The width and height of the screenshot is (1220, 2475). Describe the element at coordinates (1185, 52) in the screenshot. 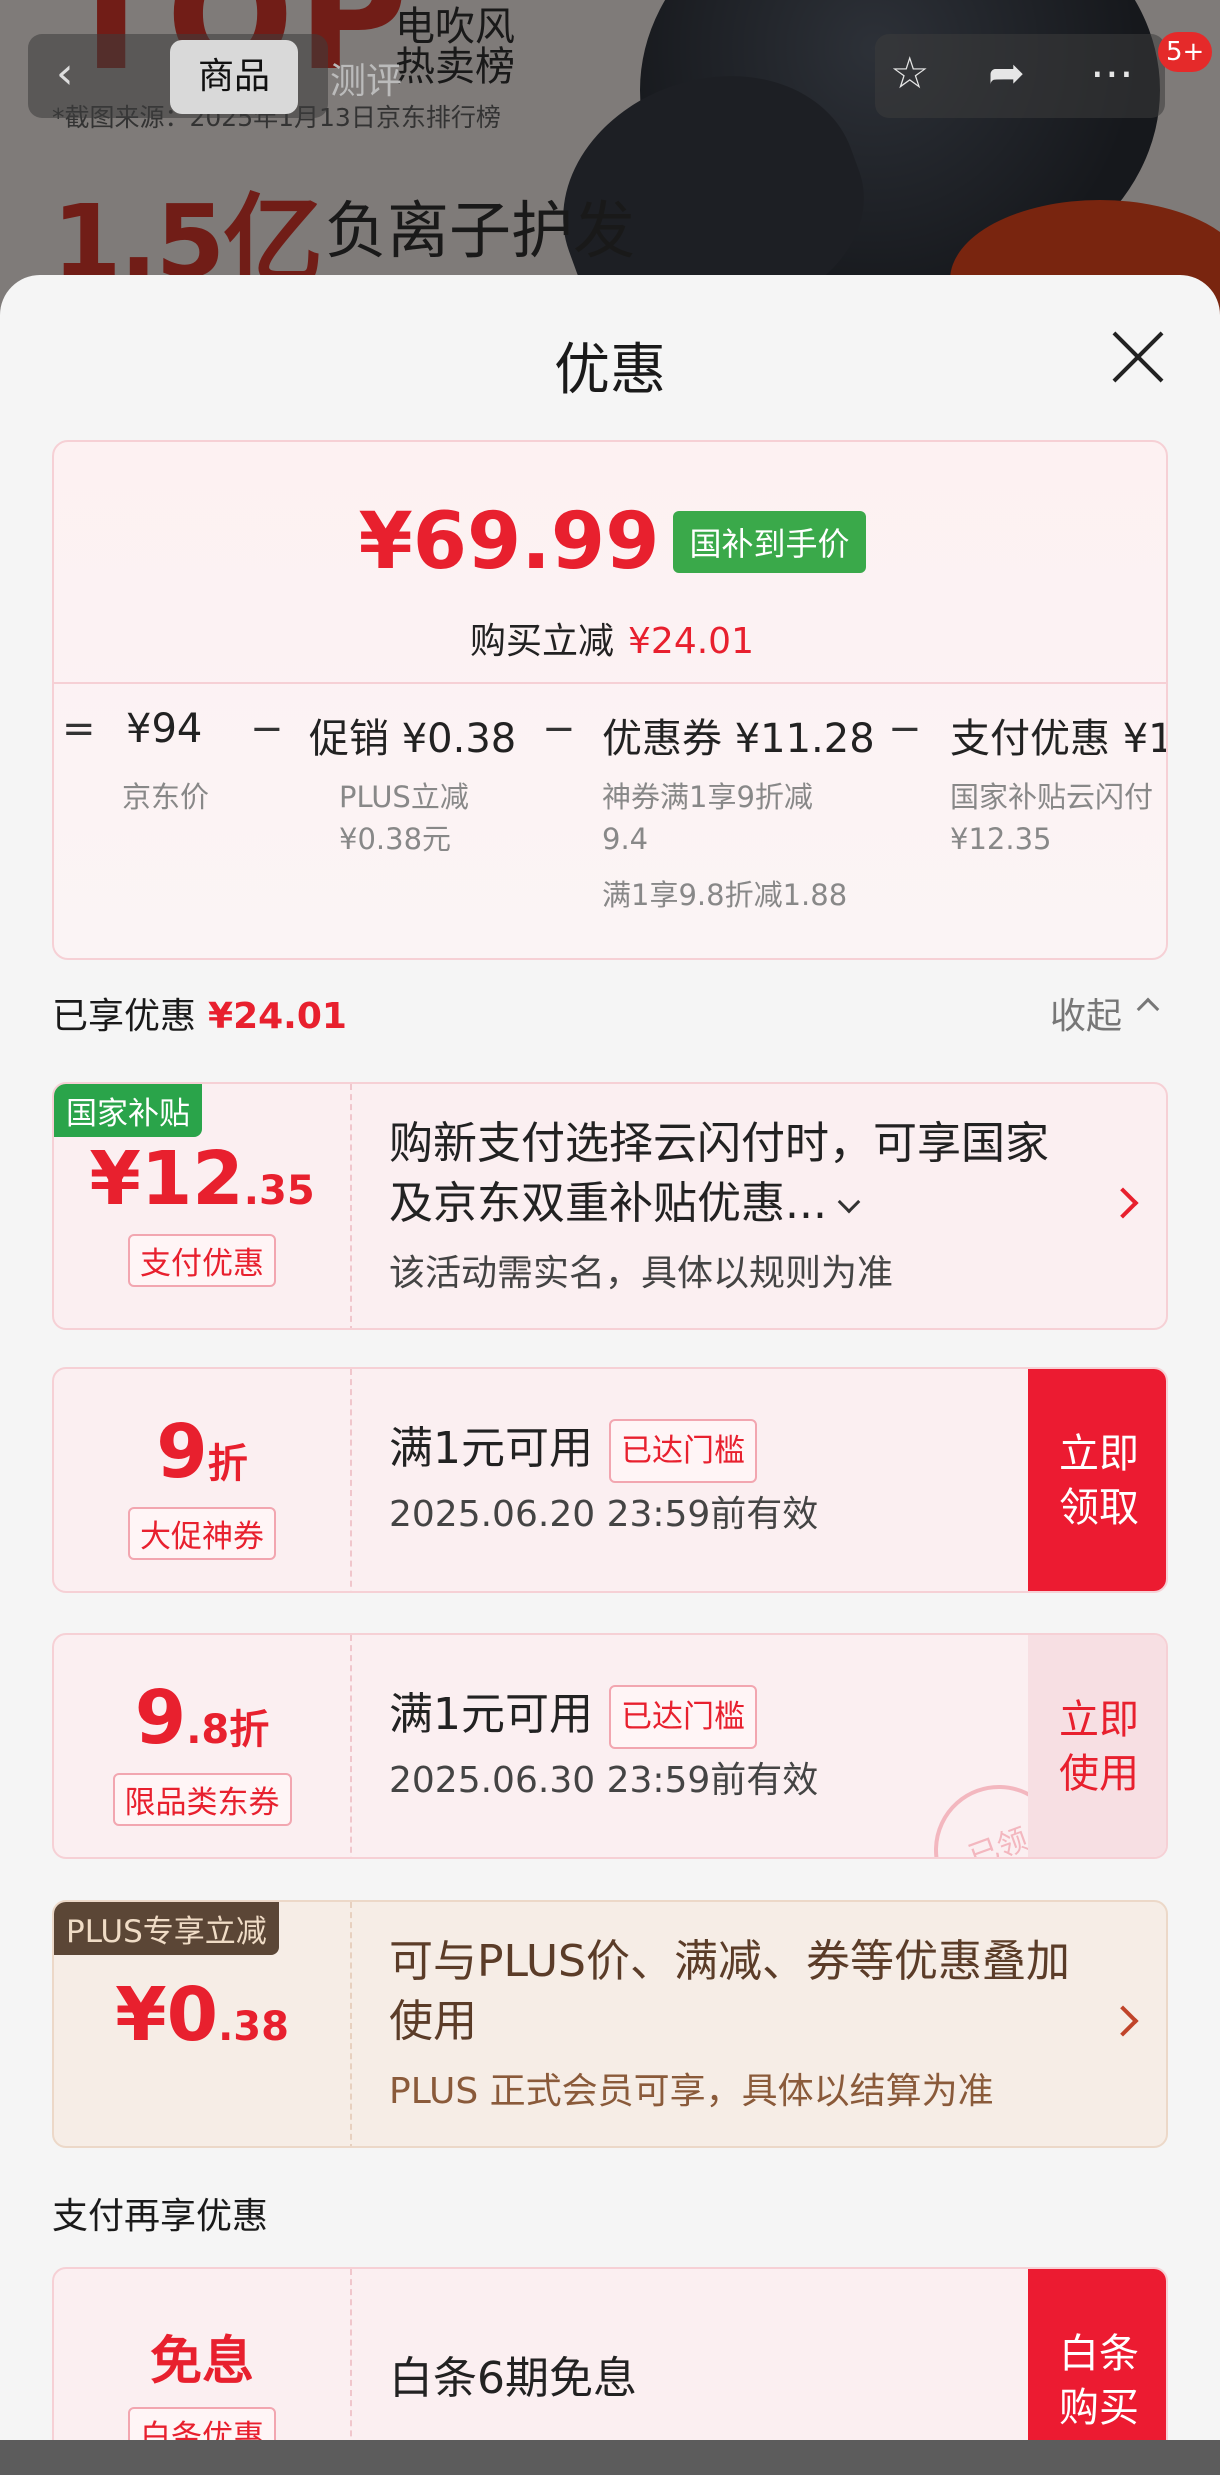

I see `notification-badge: 5+` at that location.